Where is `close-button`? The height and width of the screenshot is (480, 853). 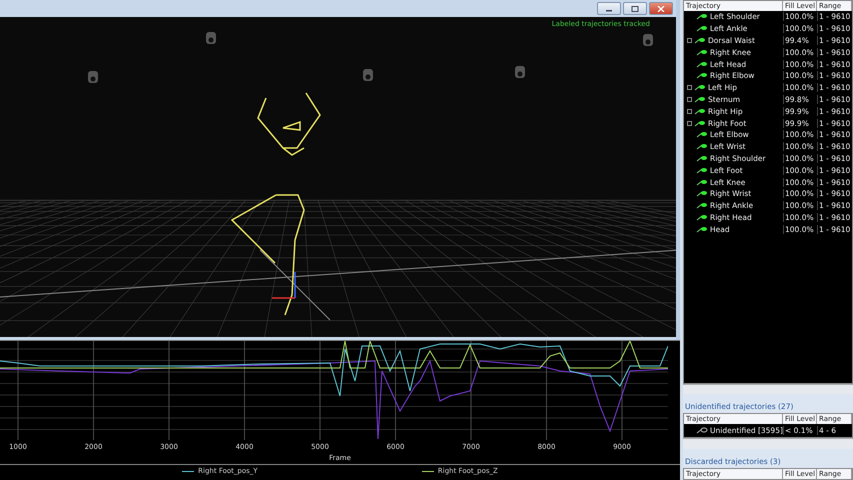 close-button is located at coordinates (661, 8).